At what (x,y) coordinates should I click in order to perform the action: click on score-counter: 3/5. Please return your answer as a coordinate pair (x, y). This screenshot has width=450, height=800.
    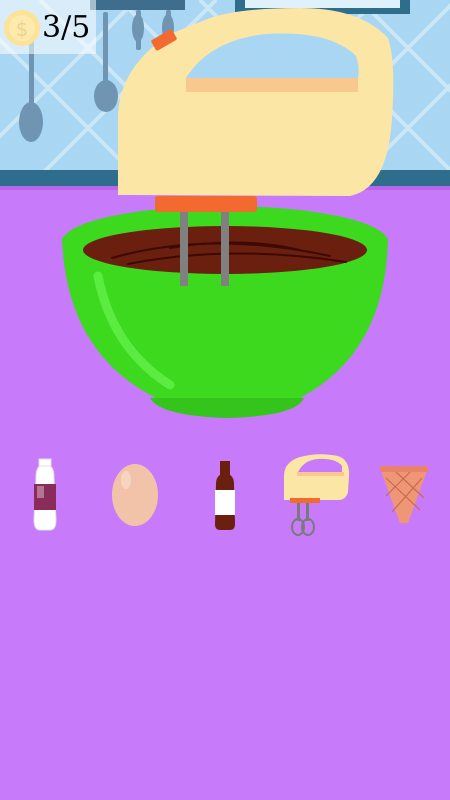
    Looking at the image, I should click on (66, 27).